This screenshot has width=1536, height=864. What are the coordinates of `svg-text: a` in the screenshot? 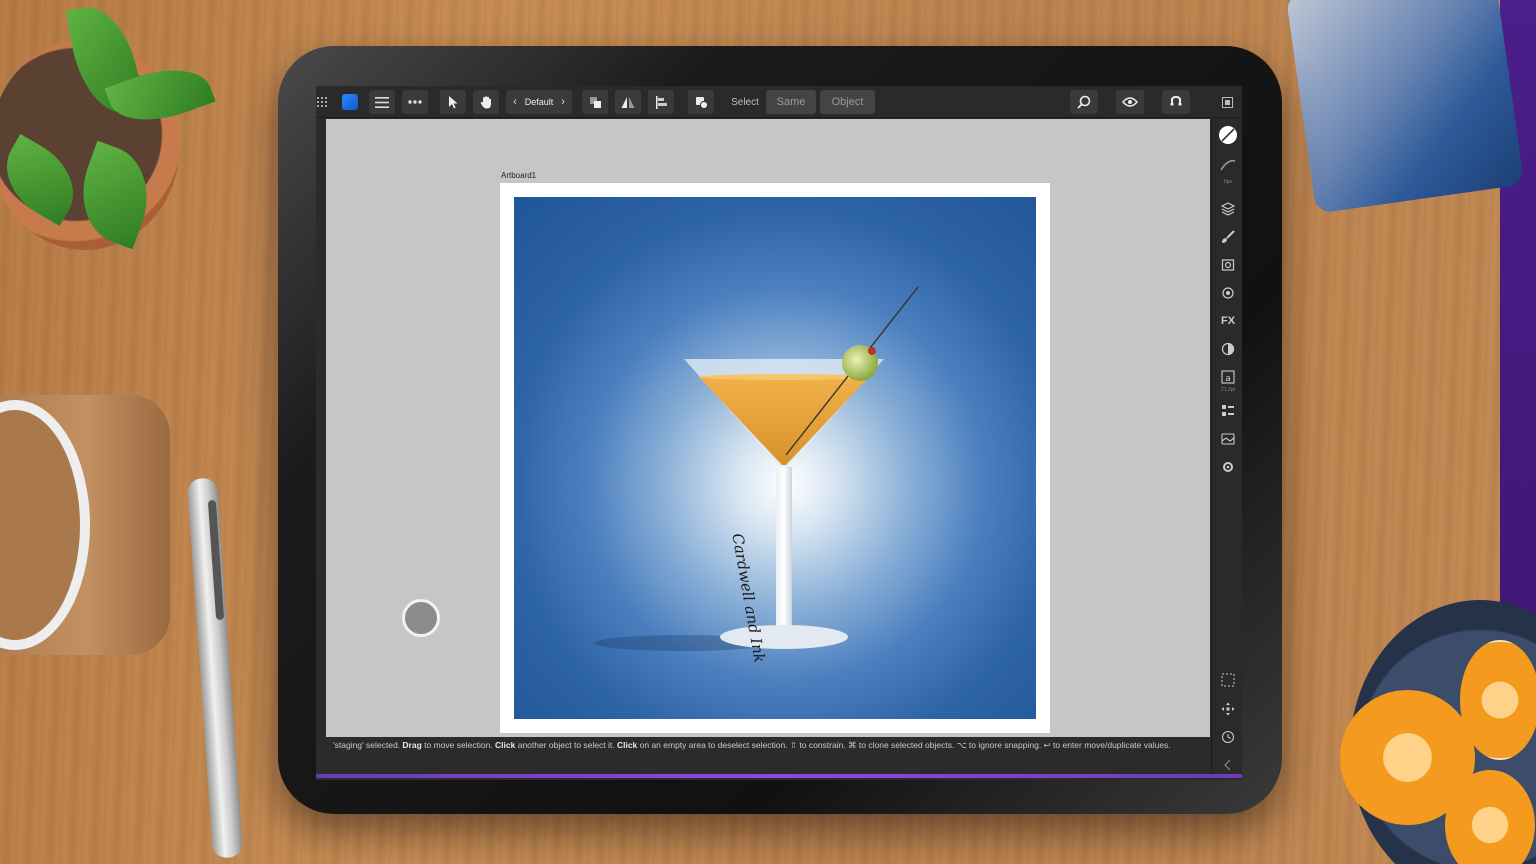 It's located at (1228, 379).